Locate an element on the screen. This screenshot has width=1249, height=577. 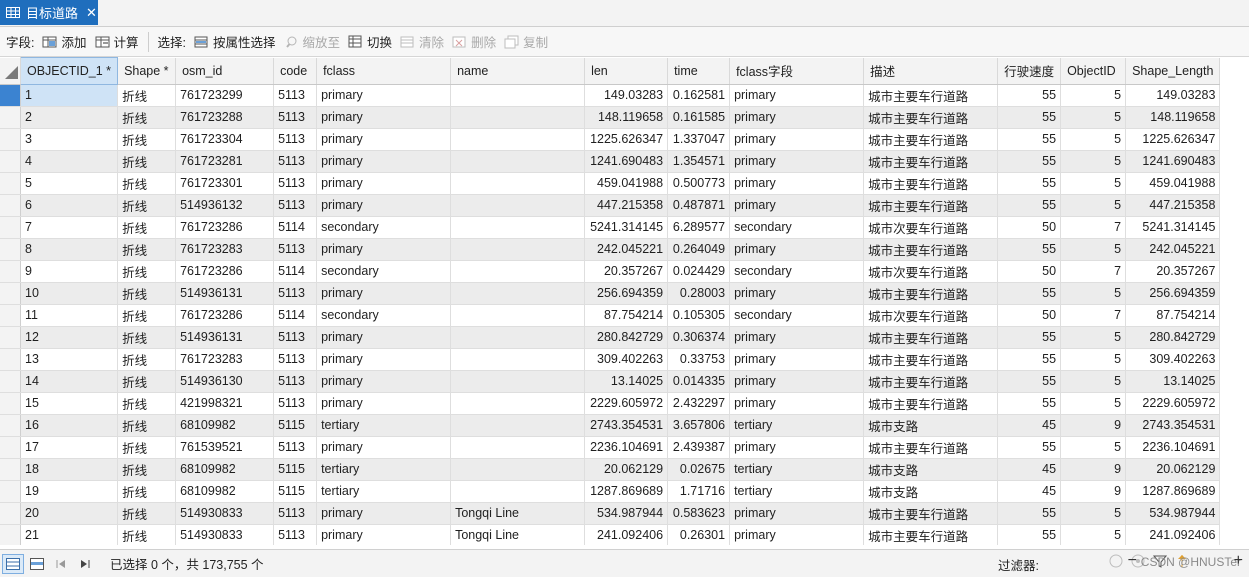
table-cell: 5115 is located at coordinates (295, 491).